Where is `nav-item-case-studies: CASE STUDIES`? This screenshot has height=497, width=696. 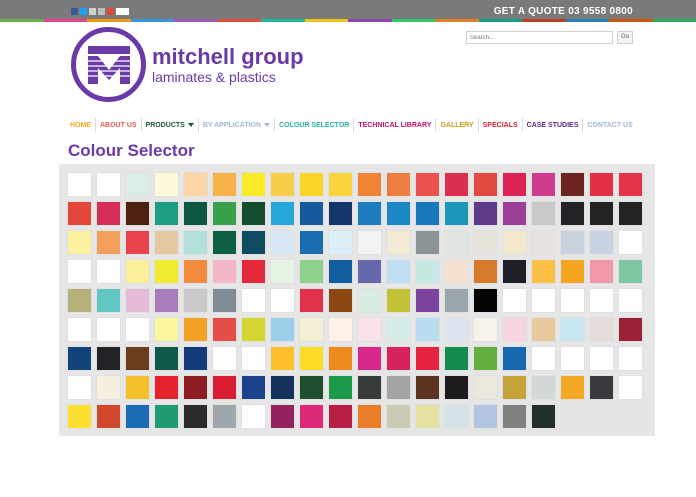
nav-item-case-studies: CASE STUDIES is located at coordinates (552, 125).